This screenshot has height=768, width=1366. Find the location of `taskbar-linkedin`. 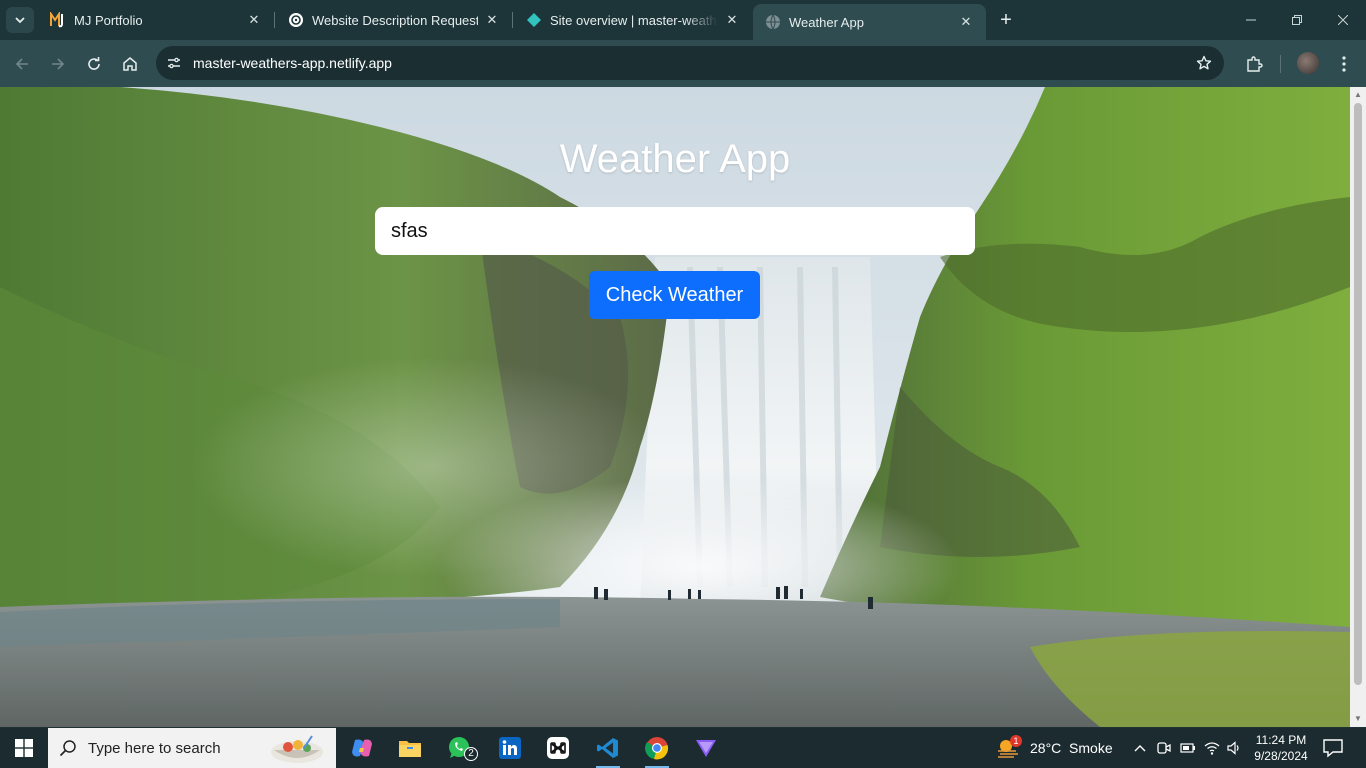

taskbar-linkedin is located at coordinates (510, 748).